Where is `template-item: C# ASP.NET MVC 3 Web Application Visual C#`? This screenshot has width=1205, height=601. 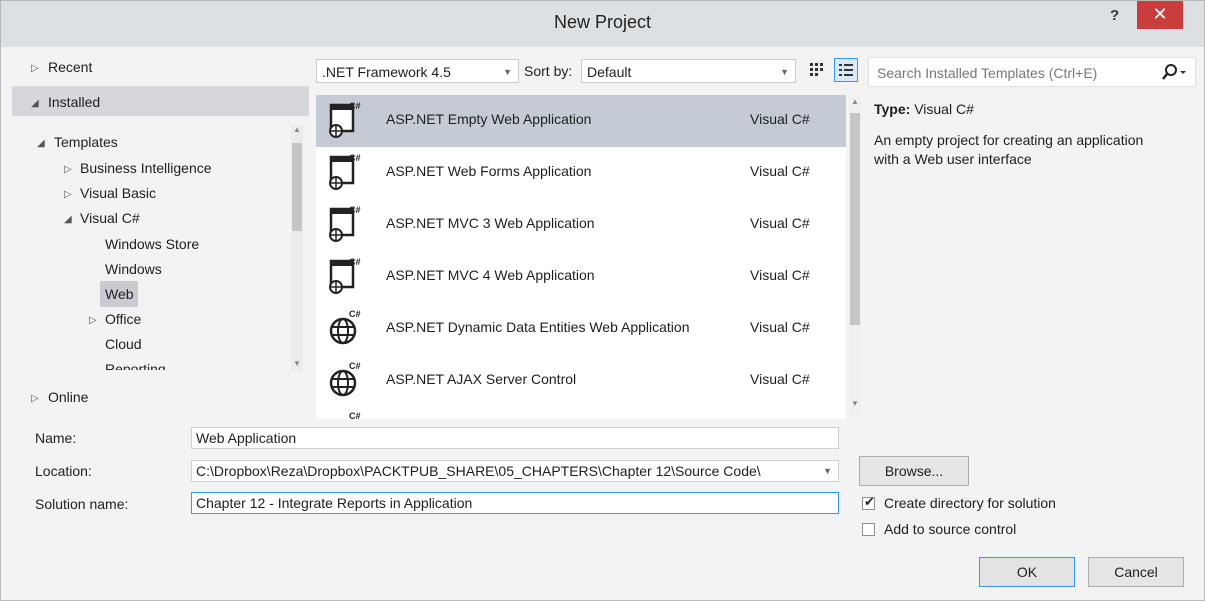 template-item: C# ASP.NET MVC 3 Web Application Visual C# is located at coordinates (581, 225).